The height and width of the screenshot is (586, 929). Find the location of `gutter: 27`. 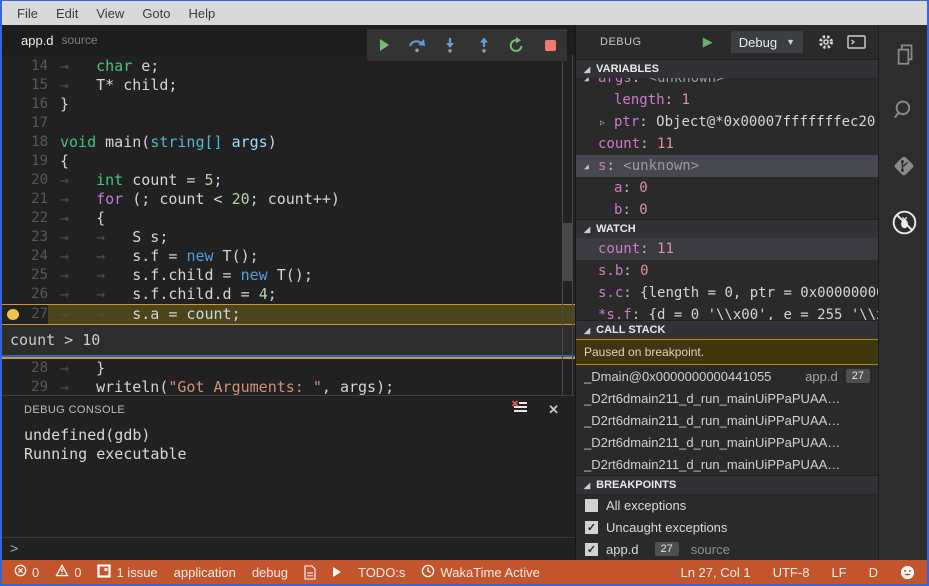

gutter: 27 is located at coordinates (25, 314).